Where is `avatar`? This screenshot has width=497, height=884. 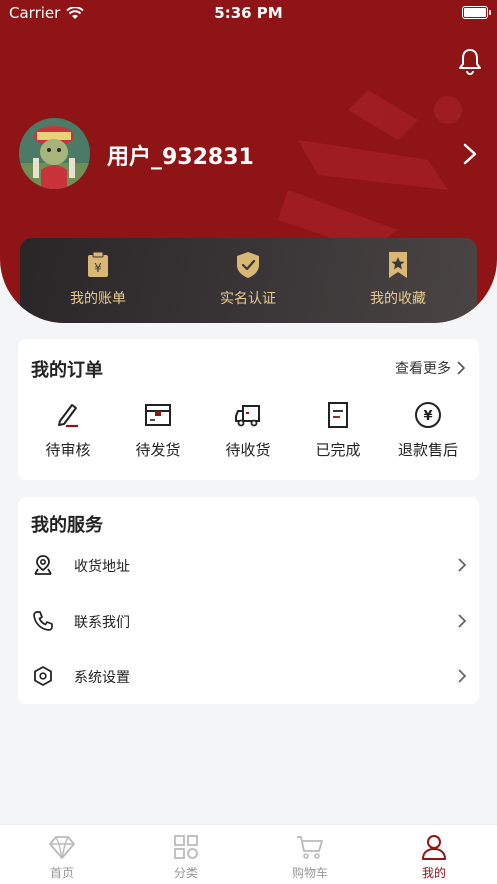 avatar is located at coordinates (54, 153).